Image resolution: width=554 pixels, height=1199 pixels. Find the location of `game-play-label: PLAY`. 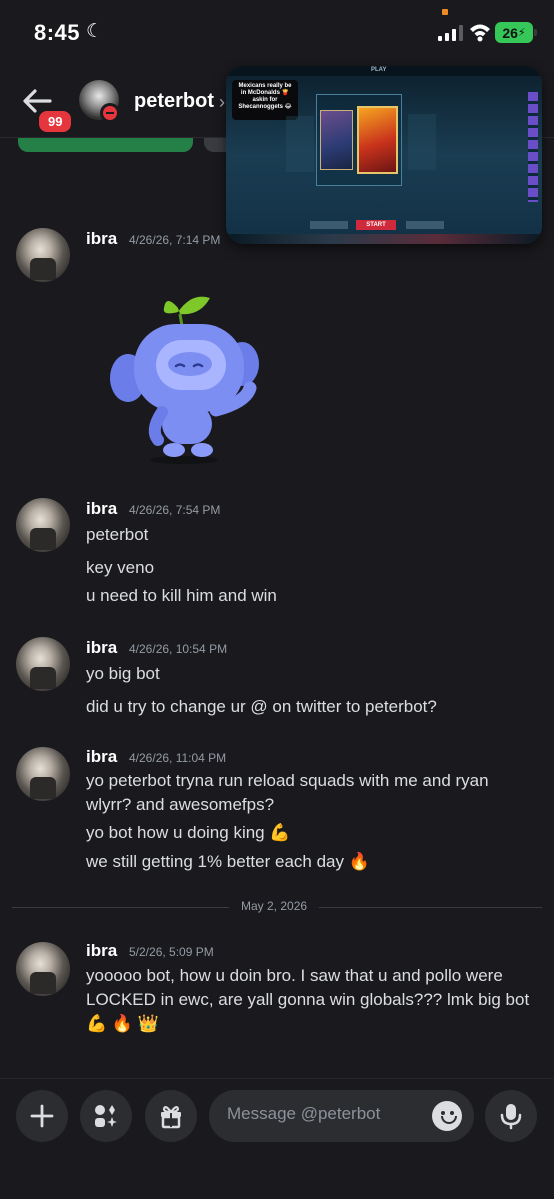

game-play-label: PLAY is located at coordinates (379, 70).